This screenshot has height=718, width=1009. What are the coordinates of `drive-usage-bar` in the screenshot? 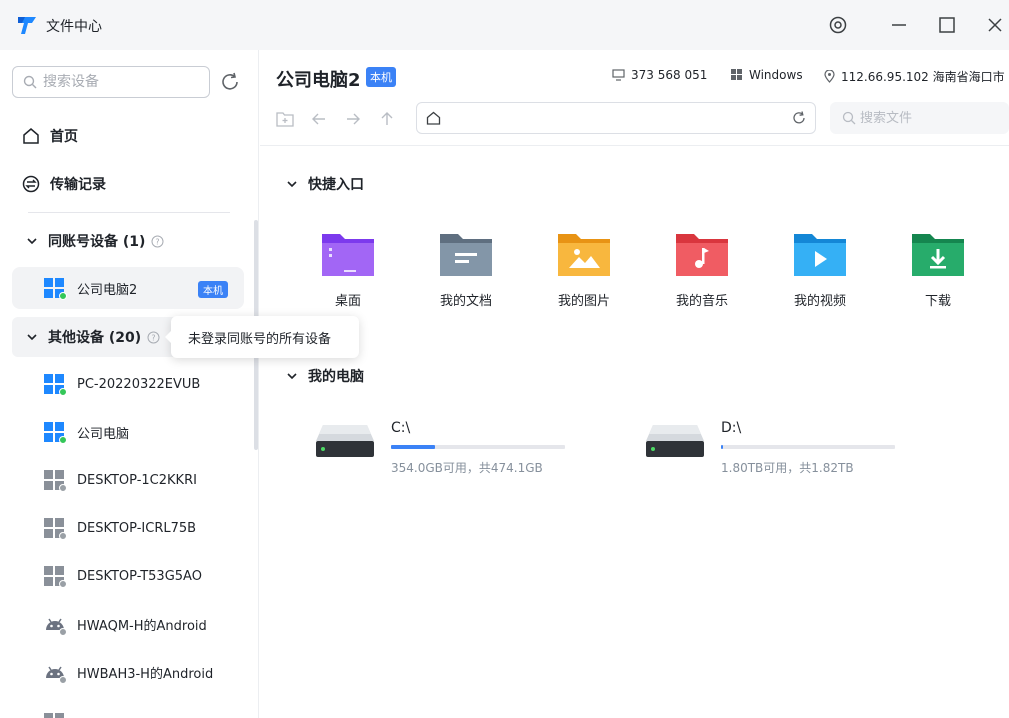 It's located at (808, 447).